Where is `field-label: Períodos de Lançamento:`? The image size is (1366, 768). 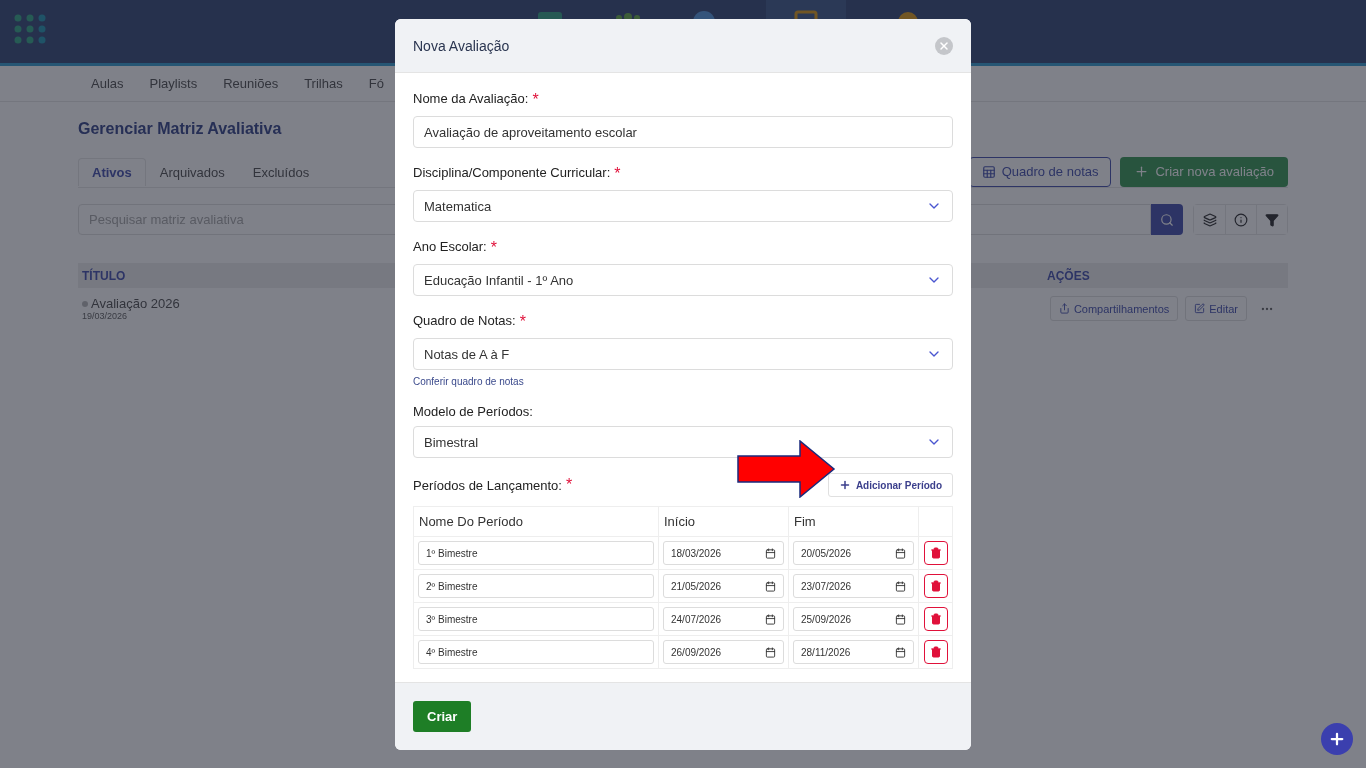 field-label: Períodos de Lançamento: is located at coordinates (487, 485).